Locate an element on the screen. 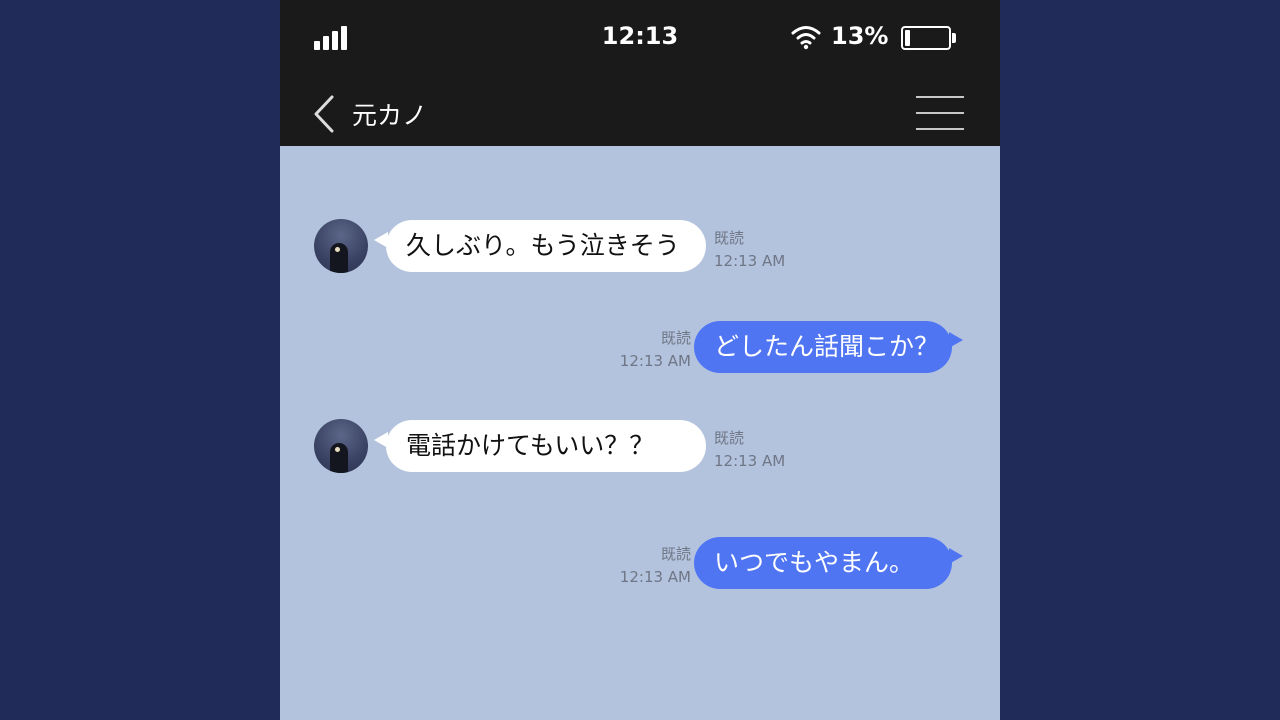  status-time: 12:13 is located at coordinates (640, 36).